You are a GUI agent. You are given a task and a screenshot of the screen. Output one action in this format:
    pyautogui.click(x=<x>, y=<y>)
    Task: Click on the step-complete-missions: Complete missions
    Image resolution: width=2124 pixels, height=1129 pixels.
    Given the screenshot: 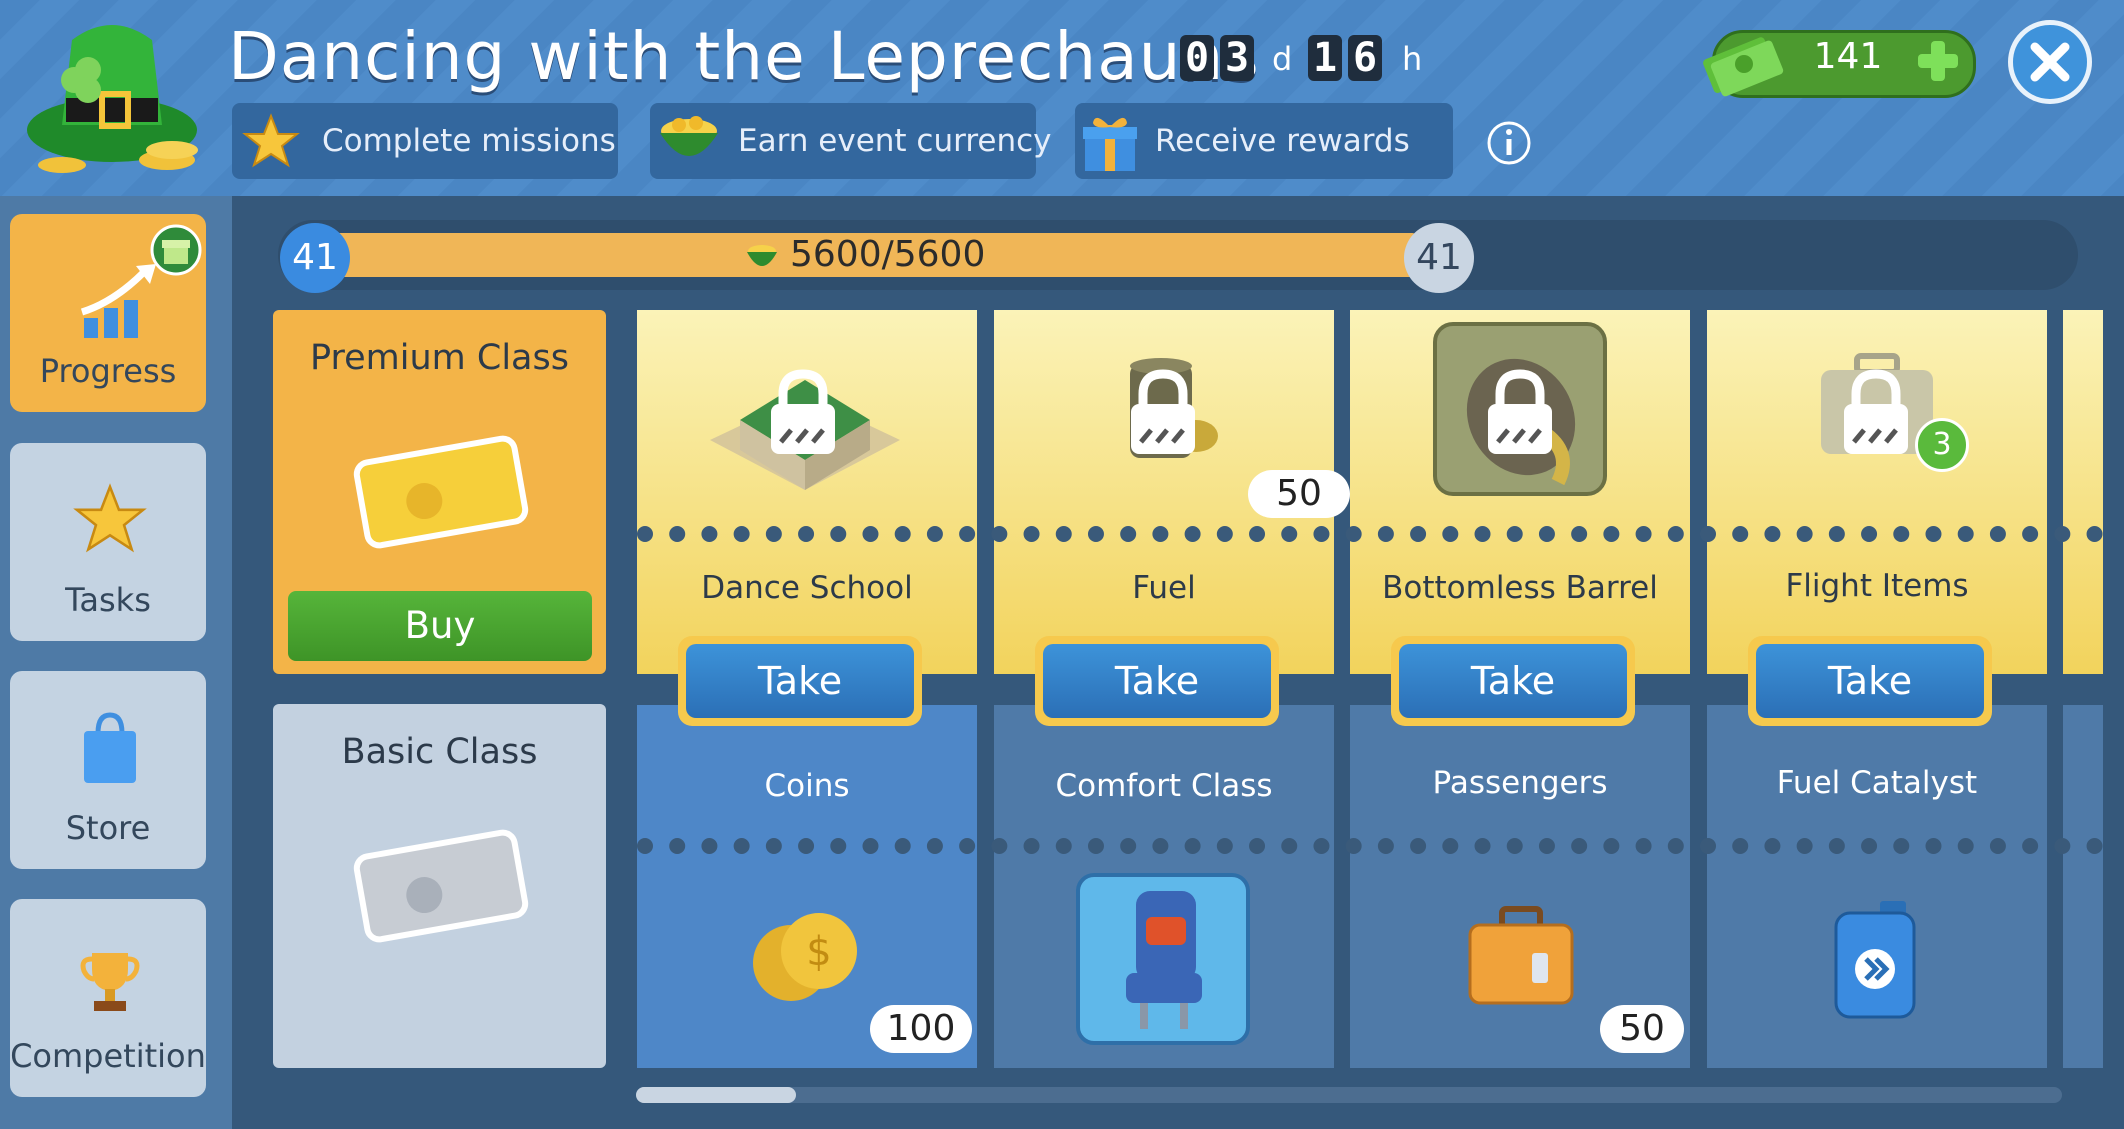 What is the action you would take?
    pyautogui.click(x=425, y=141)
    